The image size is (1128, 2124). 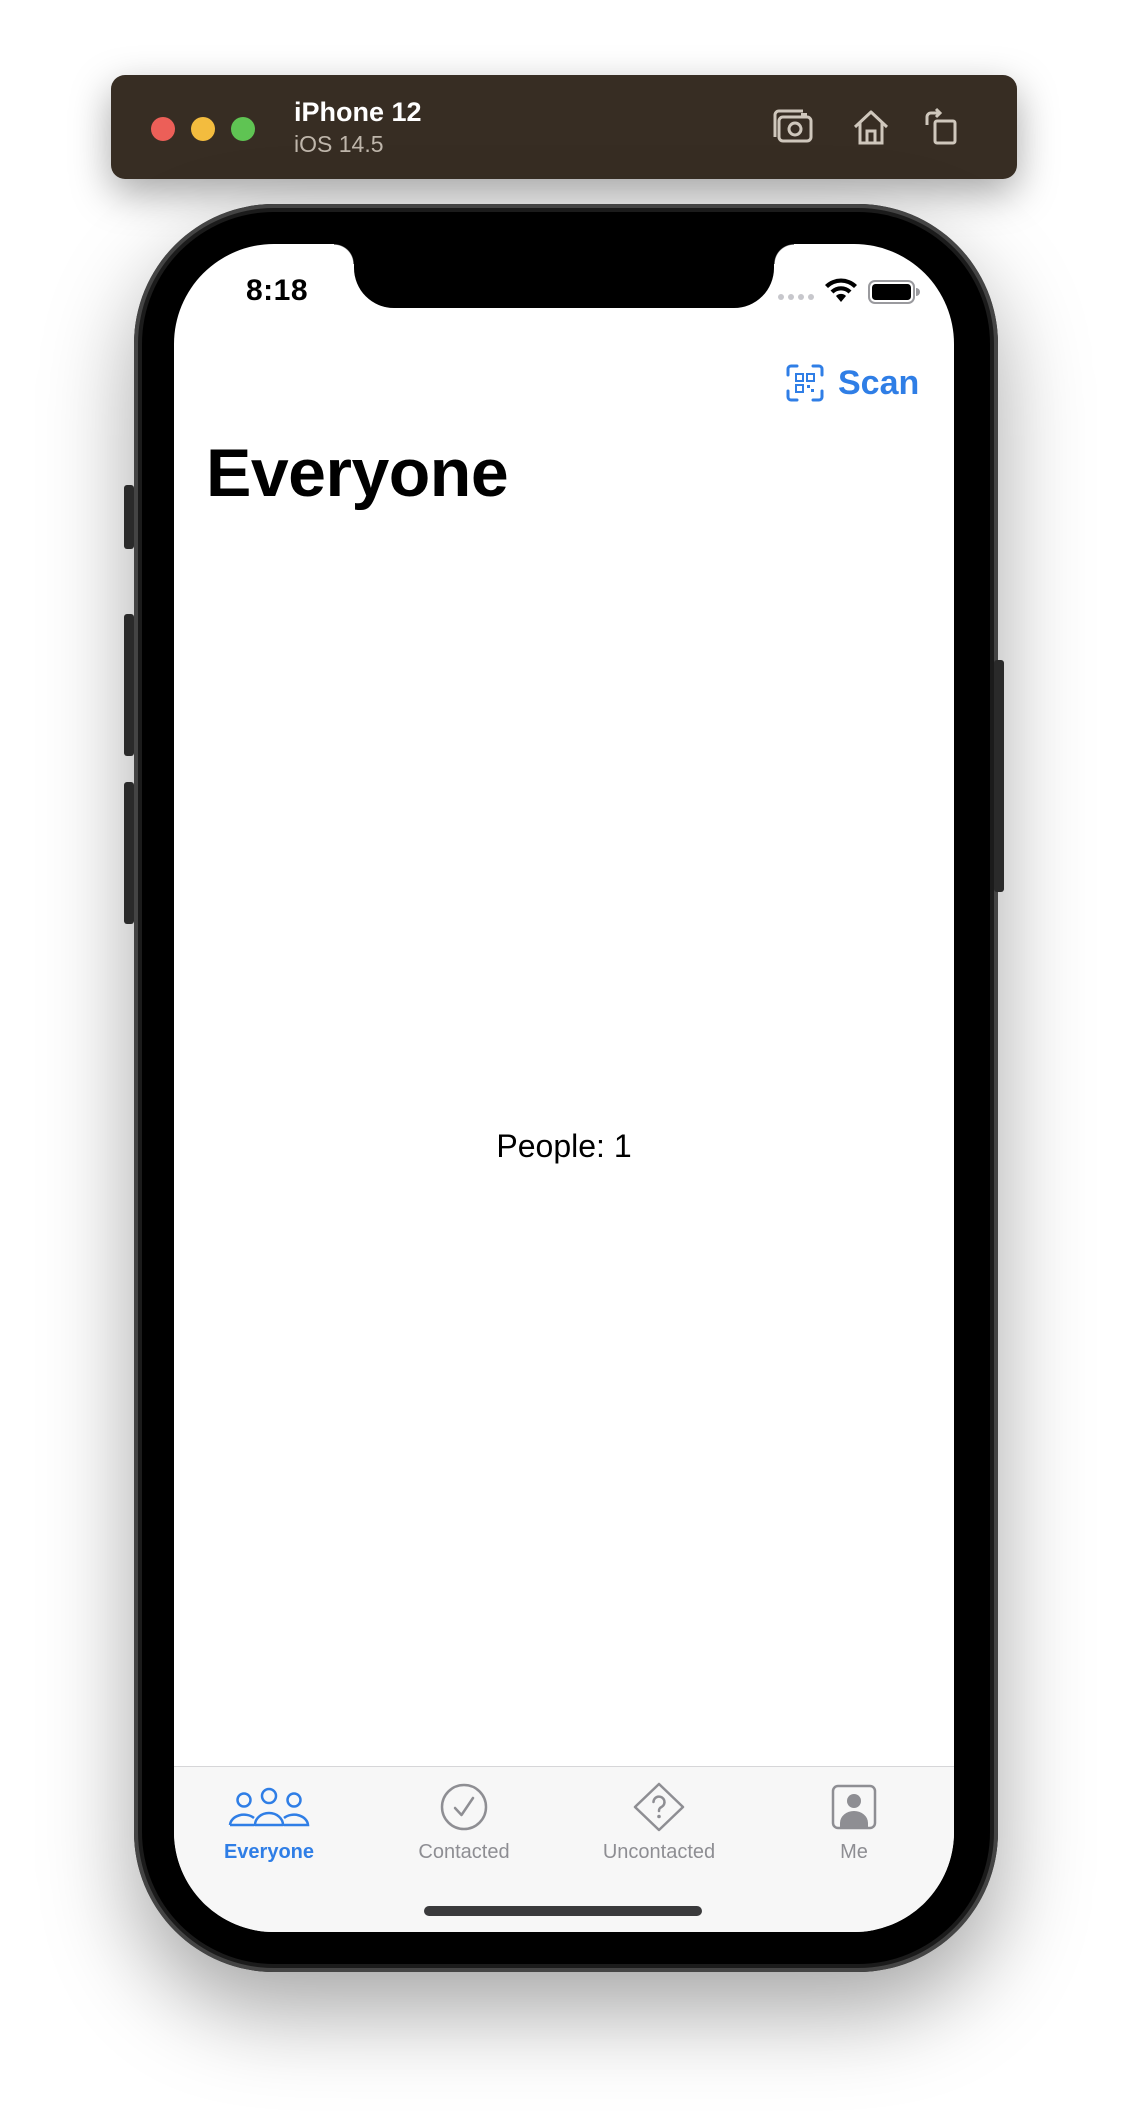 I want to click on home-indicator, so click(x=563, y=1911).